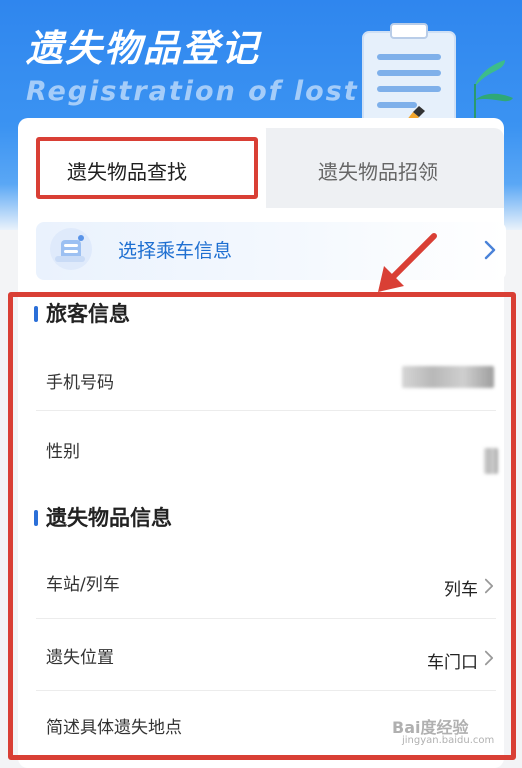  I want to click on select-trip-label: 选择乘车信息, so click(175, 249).